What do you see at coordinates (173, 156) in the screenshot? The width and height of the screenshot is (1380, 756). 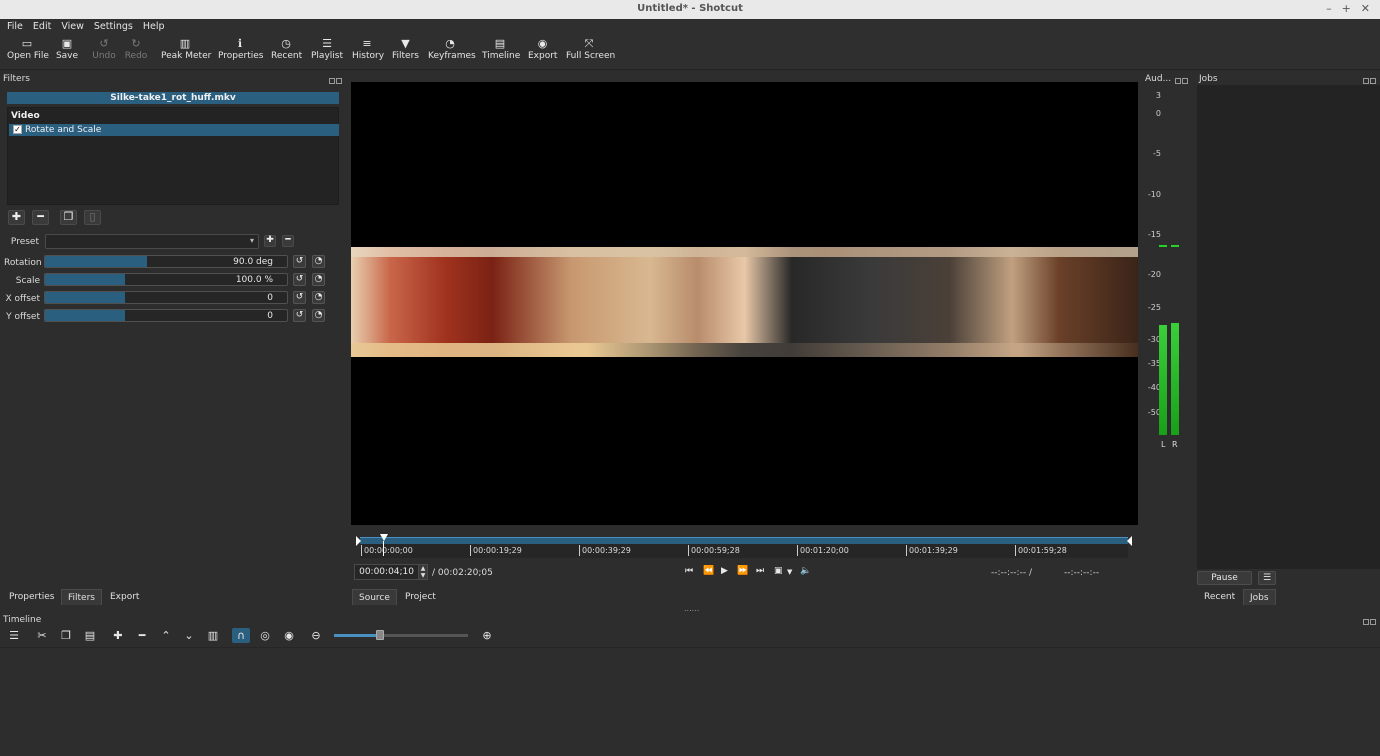 I see `filter-list: Video ✓ Rotate and Scale` at bounding box center [173, 156].